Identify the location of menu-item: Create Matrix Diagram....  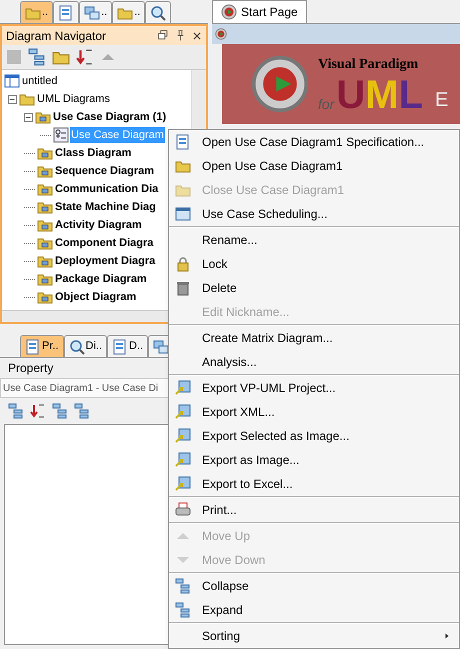
(314, 338).